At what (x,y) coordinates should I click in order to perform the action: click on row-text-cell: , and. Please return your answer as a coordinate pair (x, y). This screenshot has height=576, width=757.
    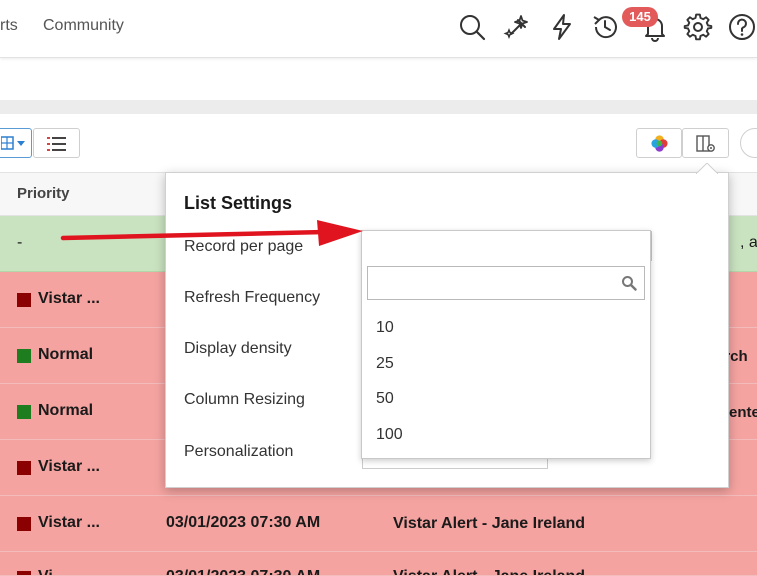
    Looking at the image, I should click on (748, 242).